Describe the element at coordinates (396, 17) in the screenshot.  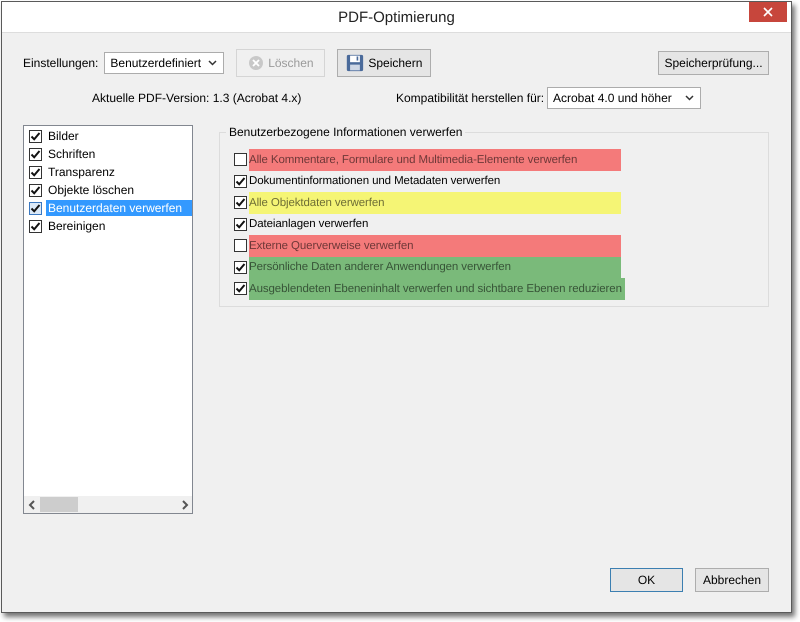
I see `window-title: PDF-Optimierung` at that location.